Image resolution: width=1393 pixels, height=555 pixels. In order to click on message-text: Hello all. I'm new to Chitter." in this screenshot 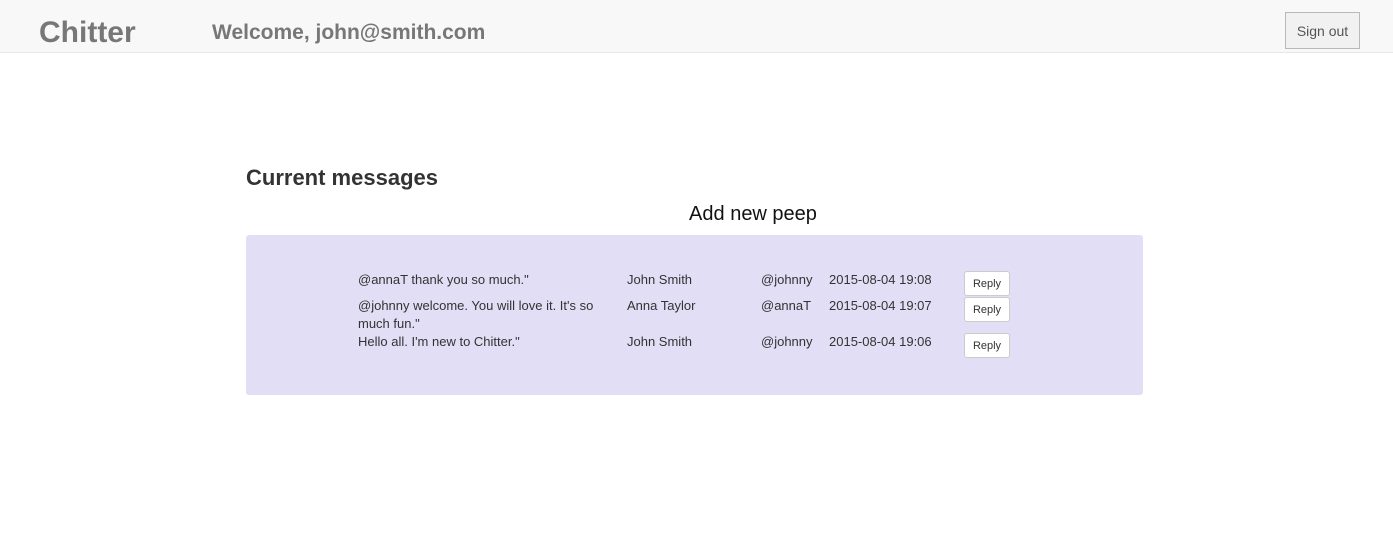, I will do `click(439, 341)`.